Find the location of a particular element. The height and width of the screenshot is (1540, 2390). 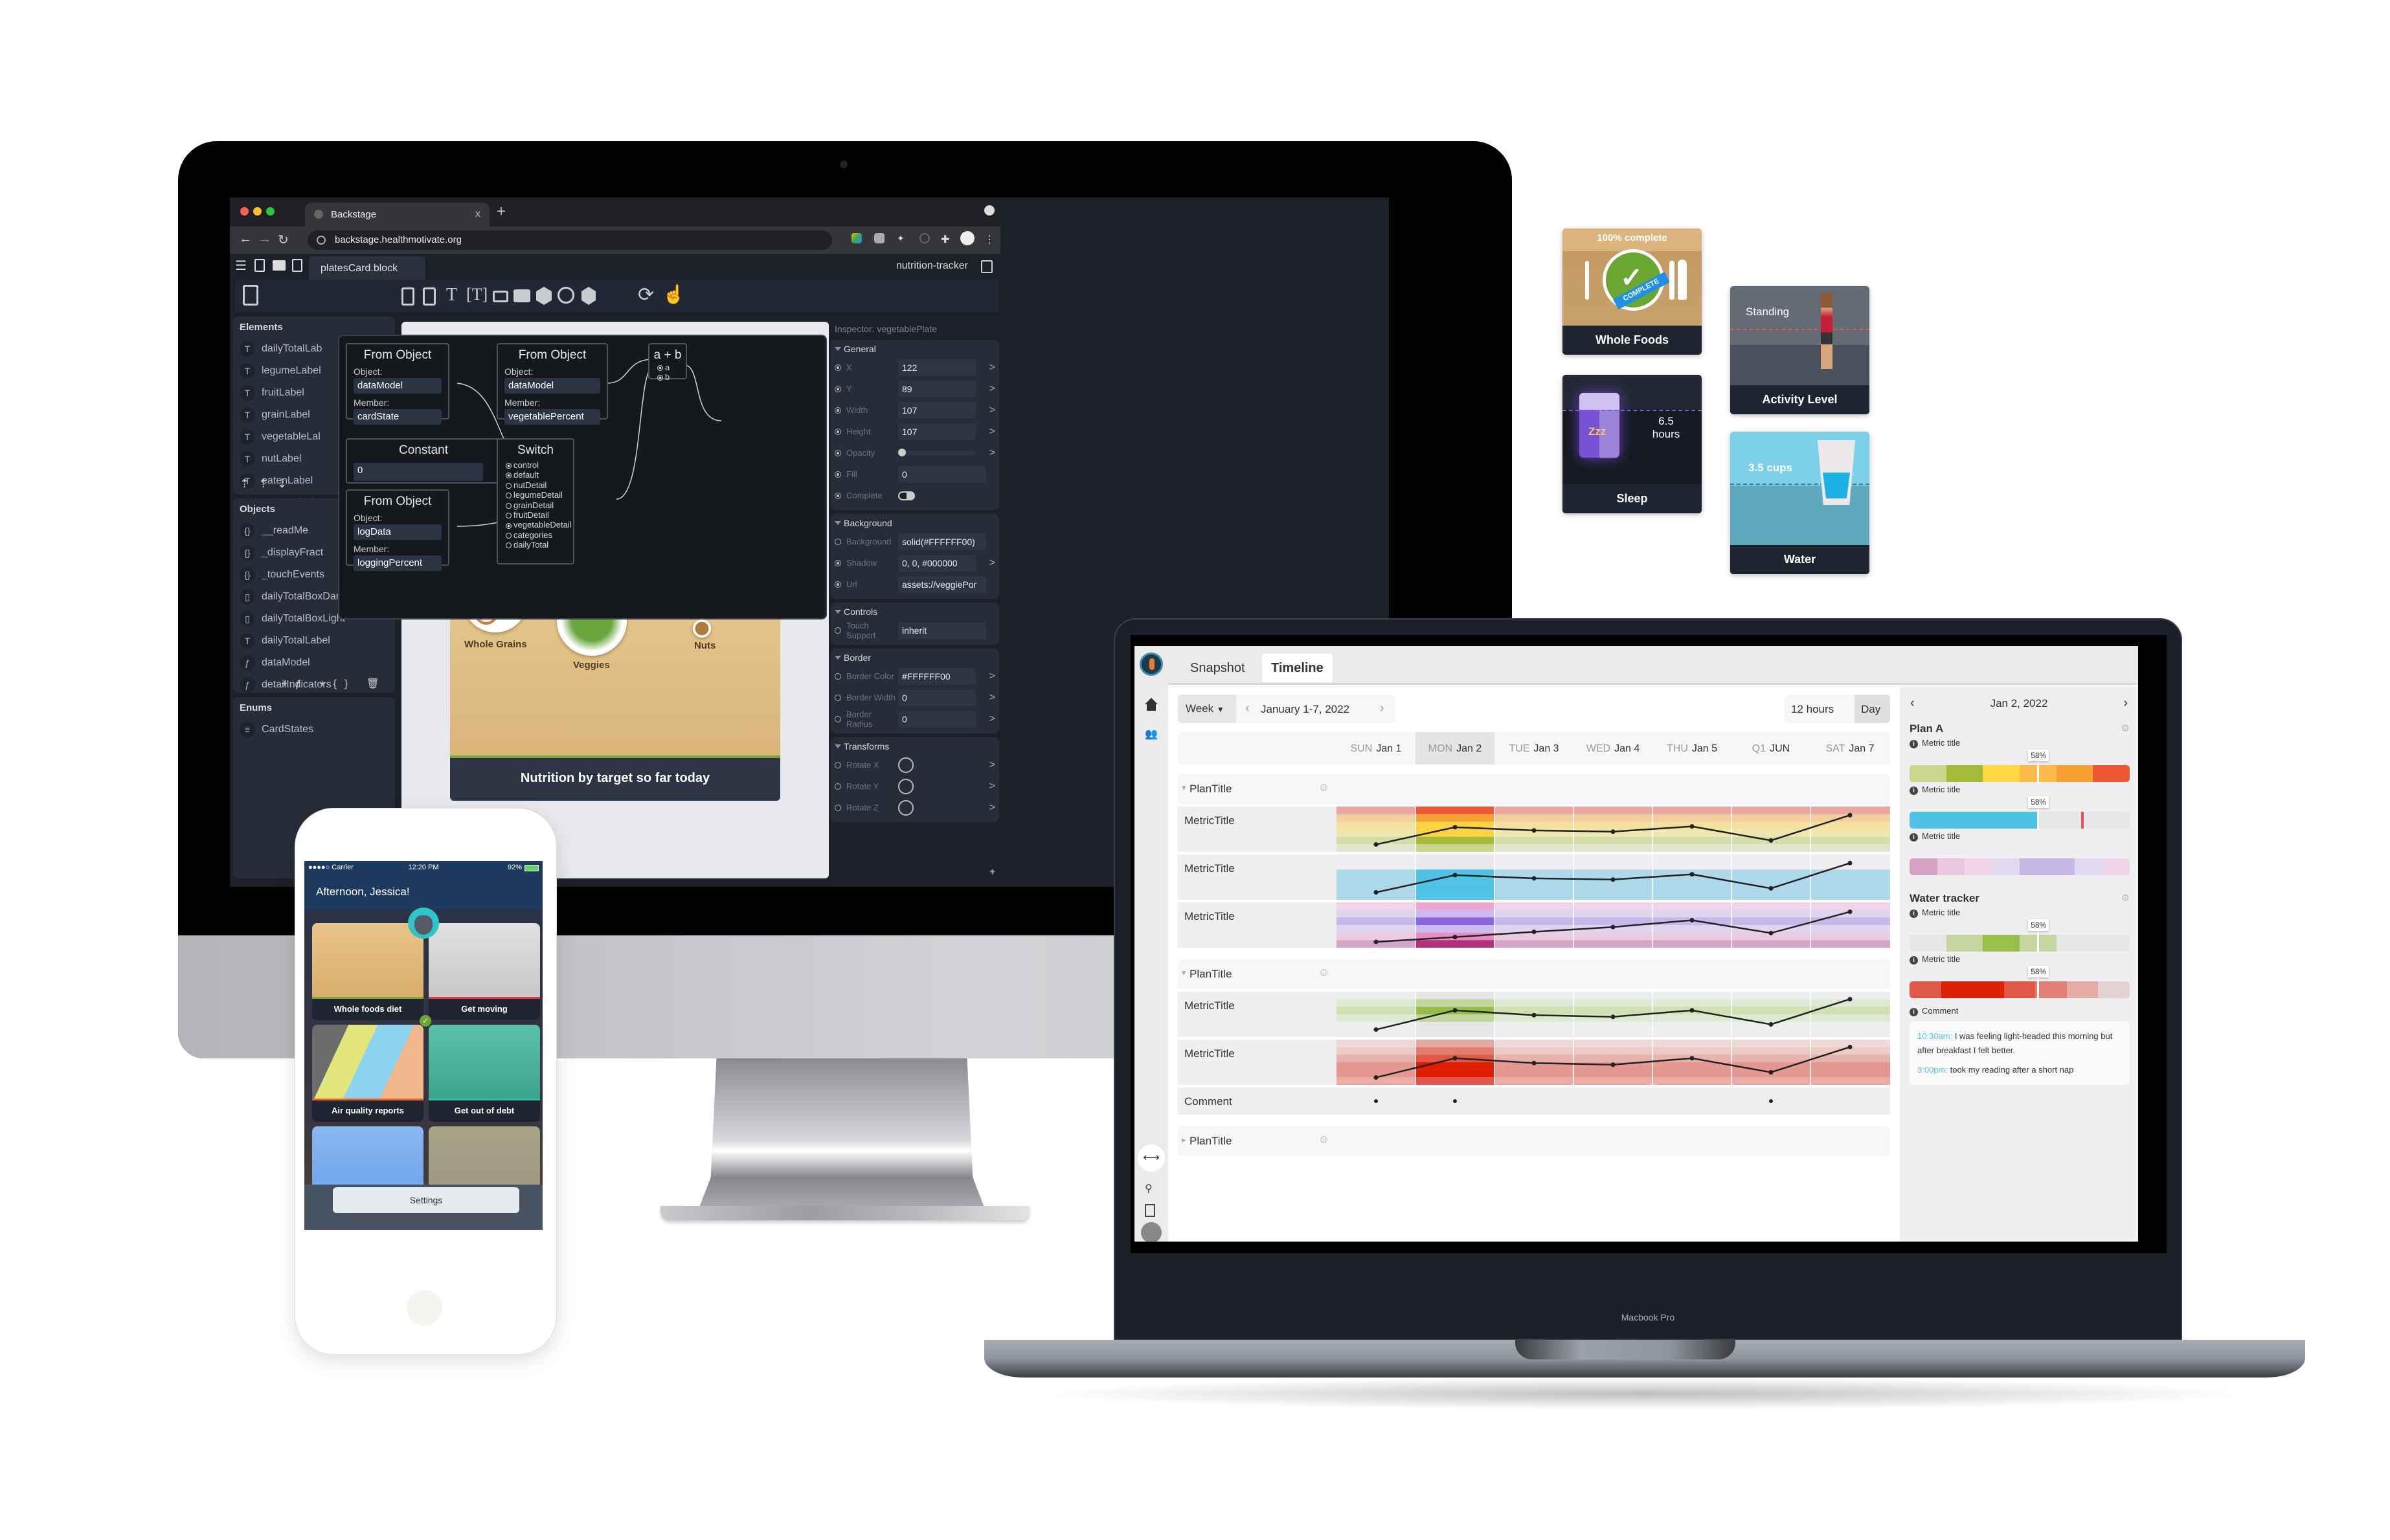

property-value: 122 is located at coordinates (937, 367).